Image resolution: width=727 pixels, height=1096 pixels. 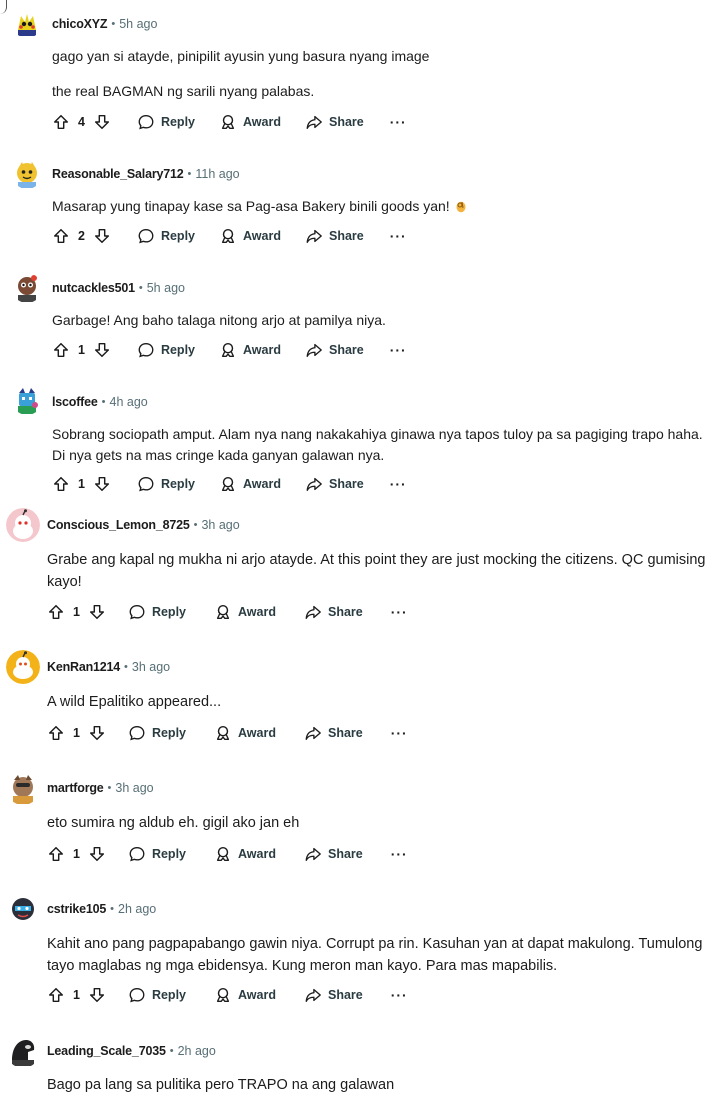 What do you see at coordinates (76, 909) in the screenshot?
I see `username: cstrike105` at bounding box center [76, 909].